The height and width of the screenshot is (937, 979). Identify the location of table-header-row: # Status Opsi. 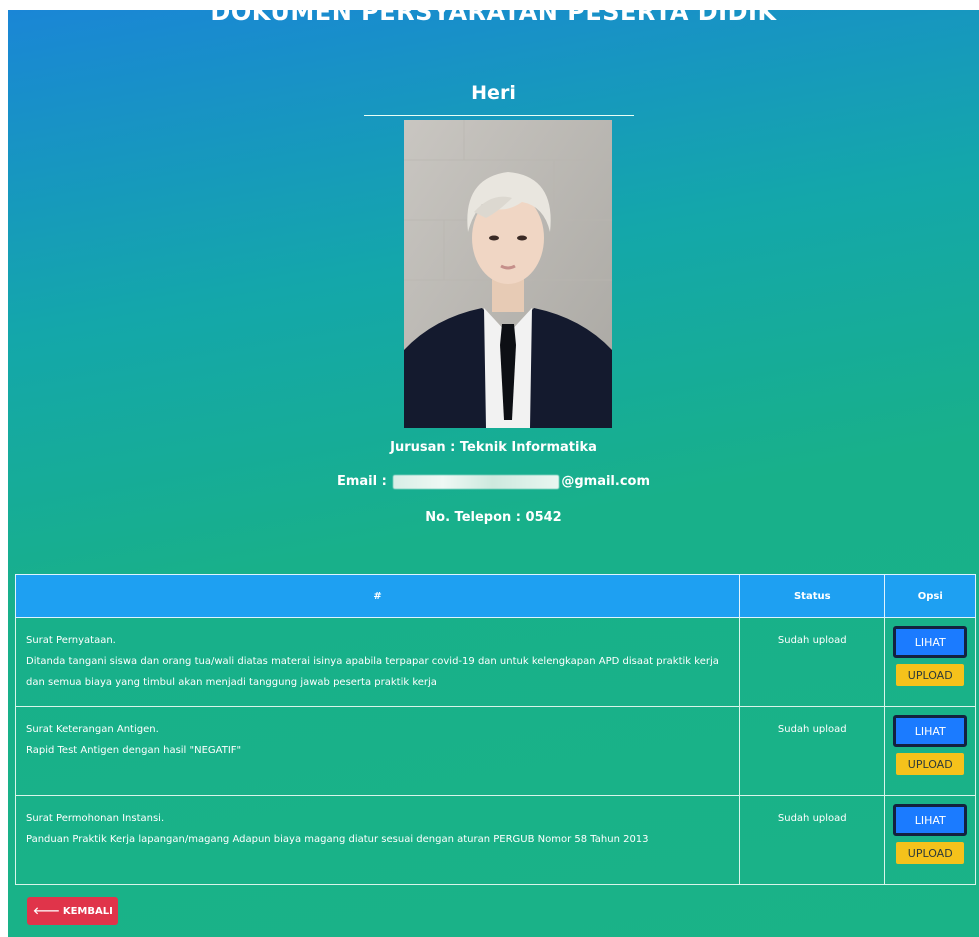
(495, 596).